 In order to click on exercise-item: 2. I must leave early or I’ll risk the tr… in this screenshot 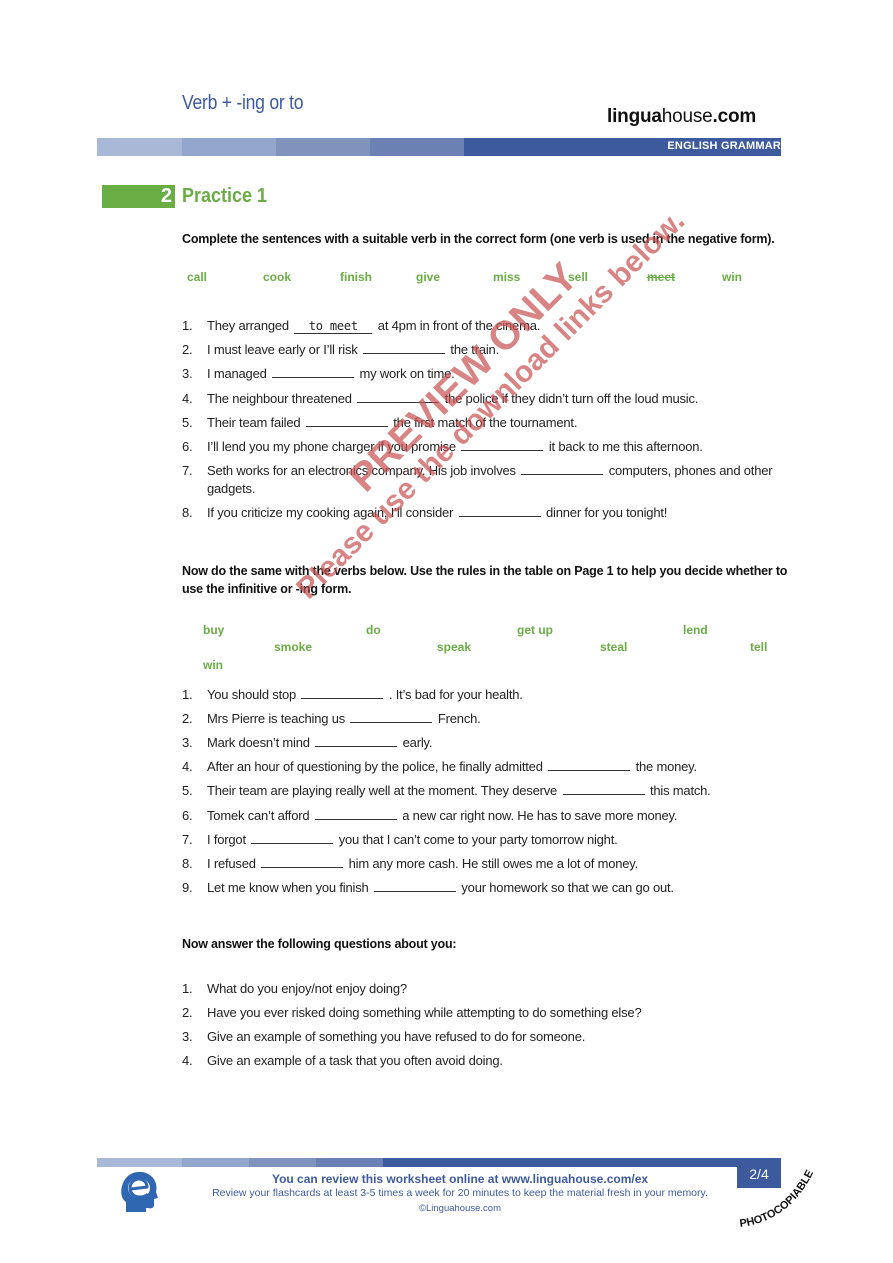, I will do `click(487, 350)`.